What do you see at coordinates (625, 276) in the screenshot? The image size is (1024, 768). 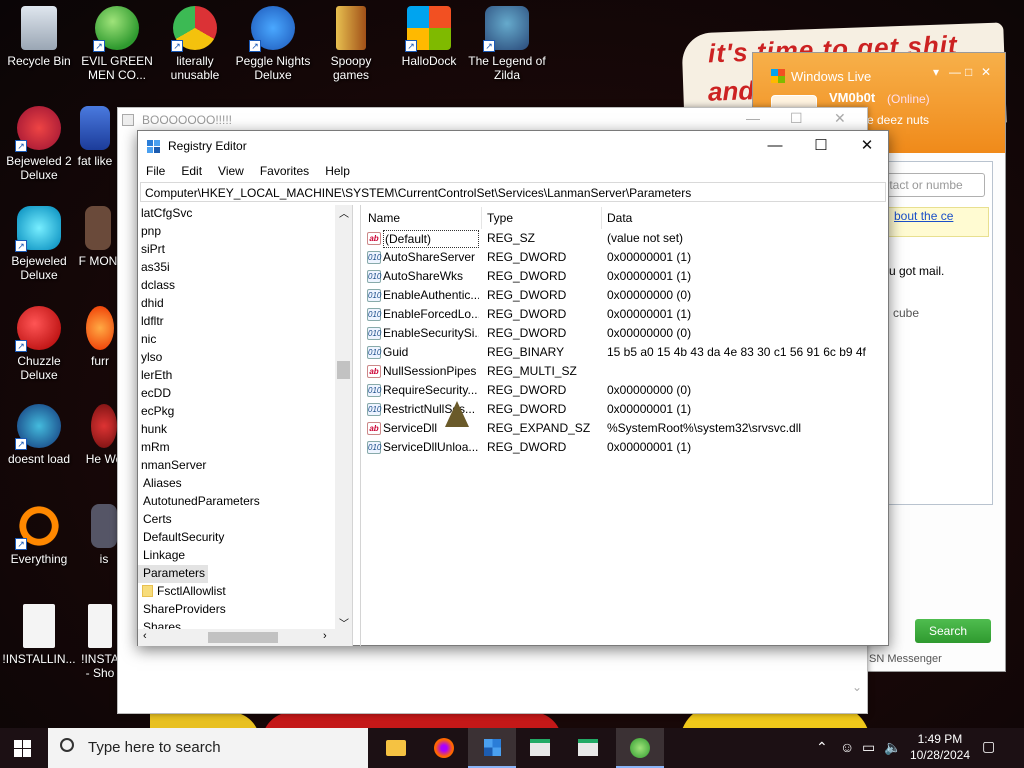 I see `value-row: 010 AutoShareWks REG_DWORD 0x00000001 (1)` at bounding box center [625, 276].